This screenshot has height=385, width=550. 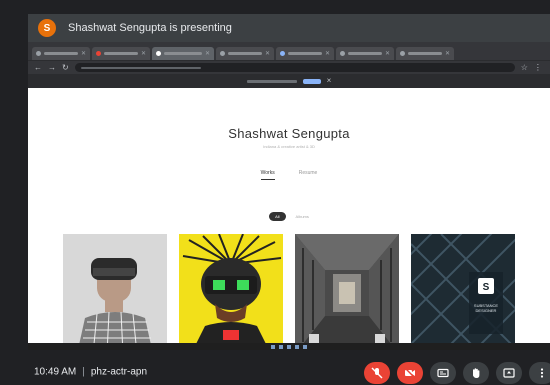 I want to click on captions-button, so click(x=443, y=373).